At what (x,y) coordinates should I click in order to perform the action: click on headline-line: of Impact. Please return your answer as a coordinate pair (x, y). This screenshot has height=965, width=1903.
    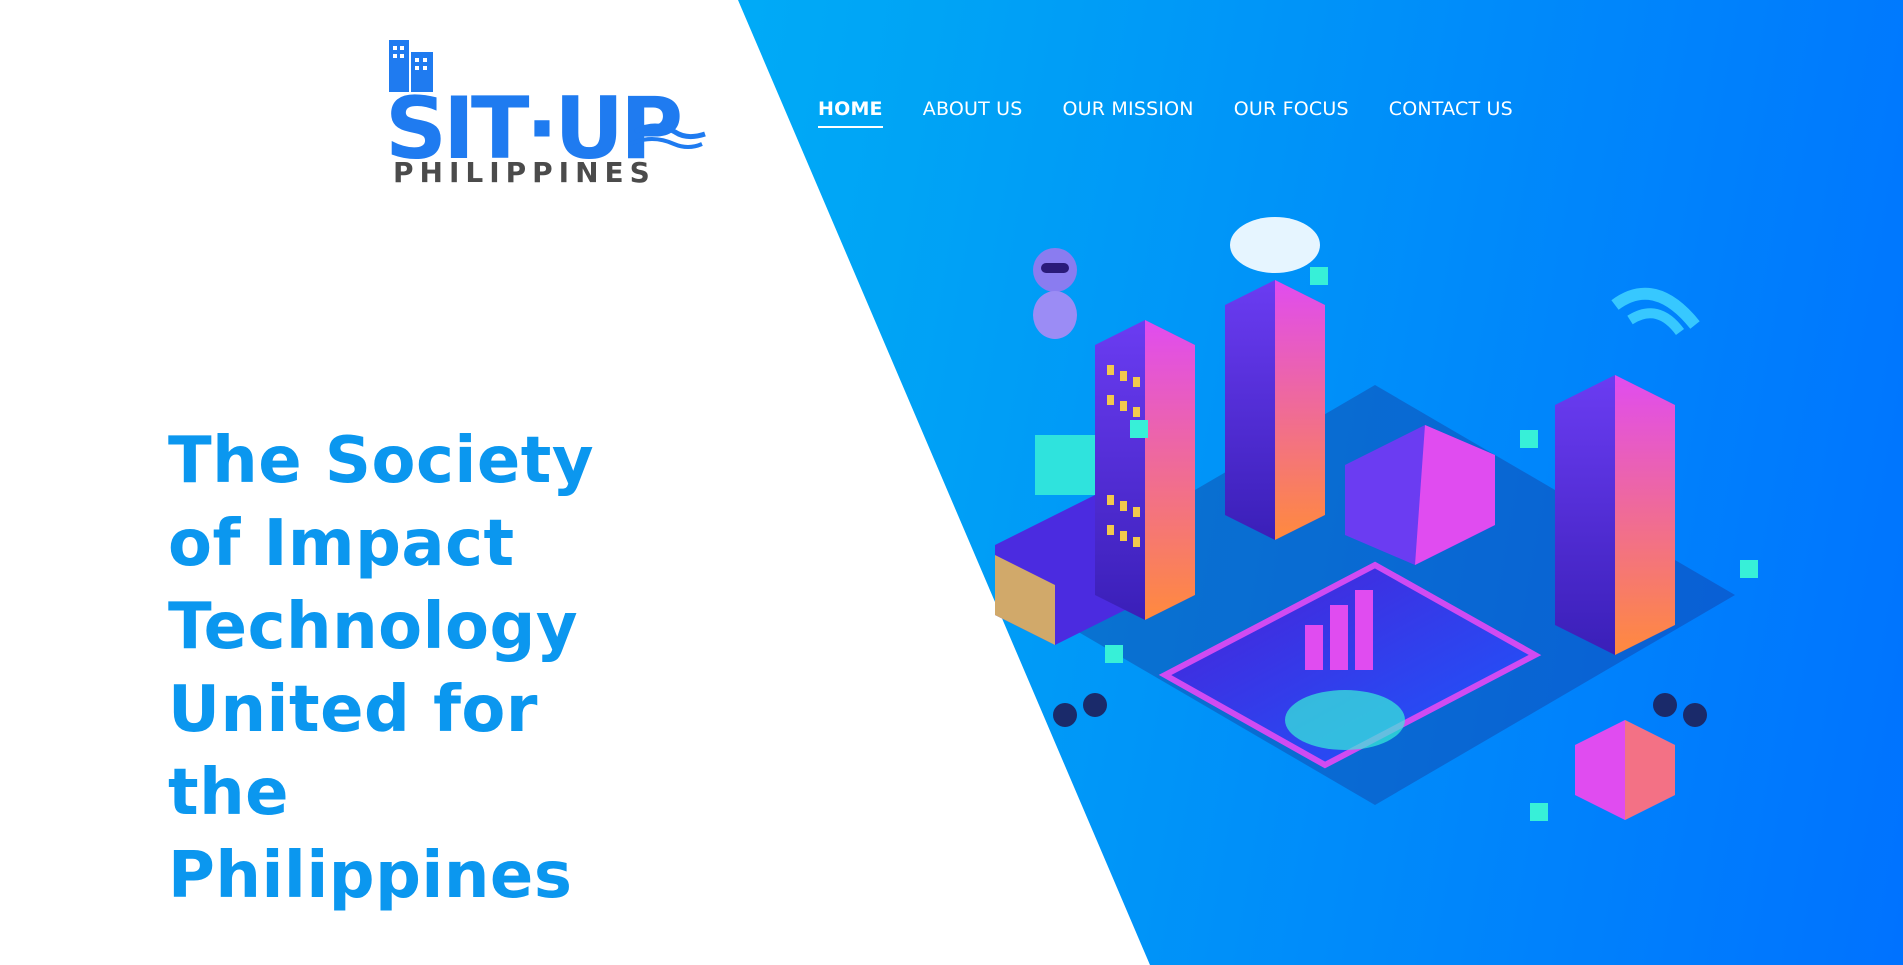
    Looking at the image, I should click on (341, 544).